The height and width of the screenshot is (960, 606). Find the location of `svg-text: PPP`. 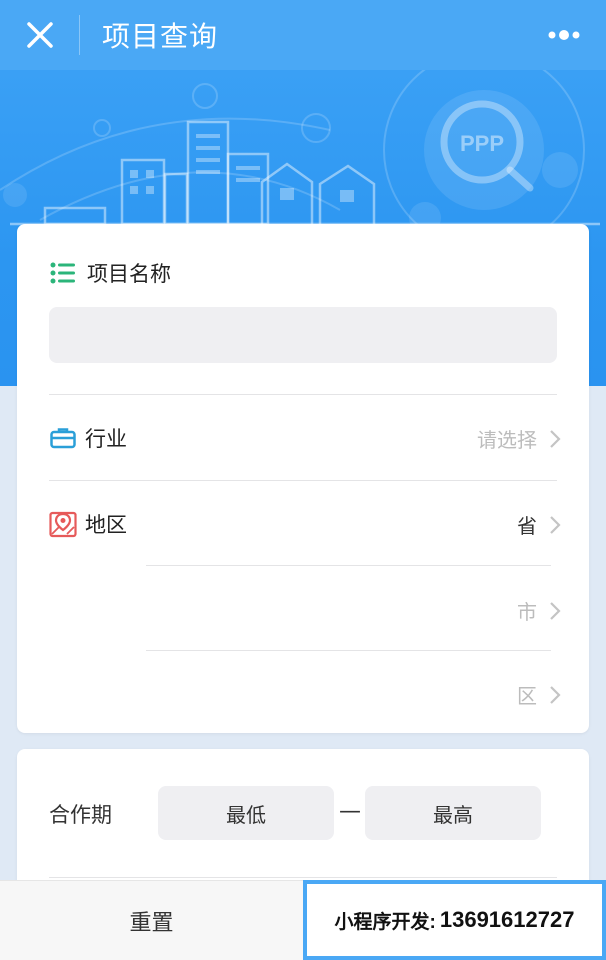

svg-text: PPP is located at coordinates (482, 143).